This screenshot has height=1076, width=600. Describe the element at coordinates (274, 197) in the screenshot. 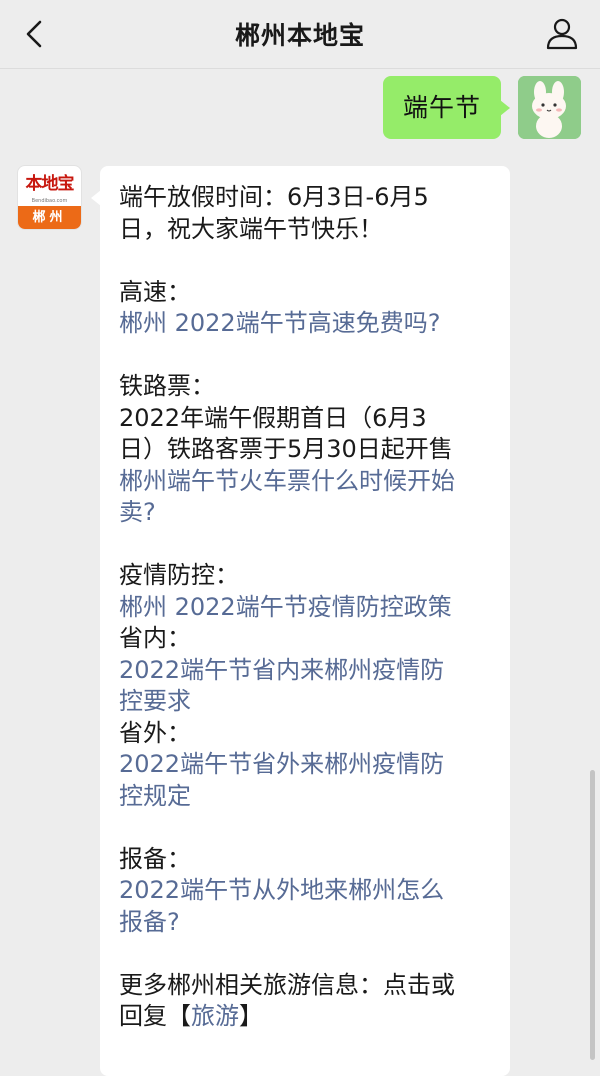

I see `intro-line-1: 端午放假时间：6月3日-6月5` at that location.